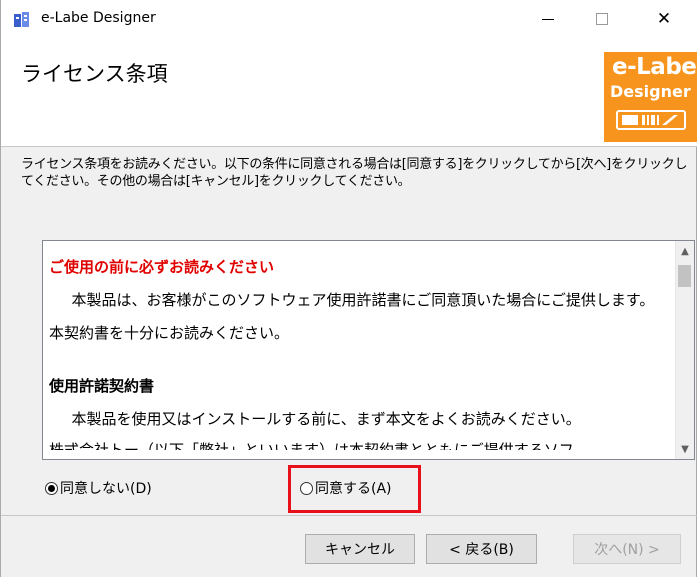  I want to click on barcode-icon, so click(651, 120).